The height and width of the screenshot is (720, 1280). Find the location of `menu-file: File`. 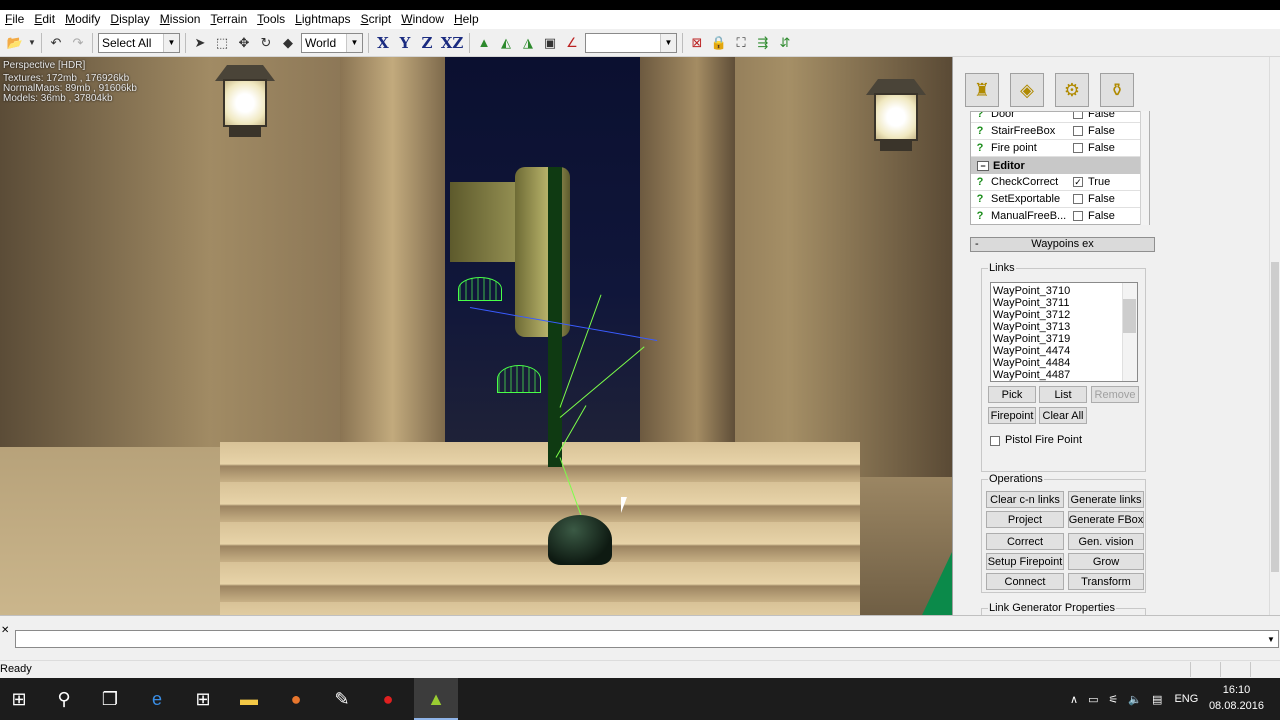

menu-file: File is located at coordinates (14, 19).